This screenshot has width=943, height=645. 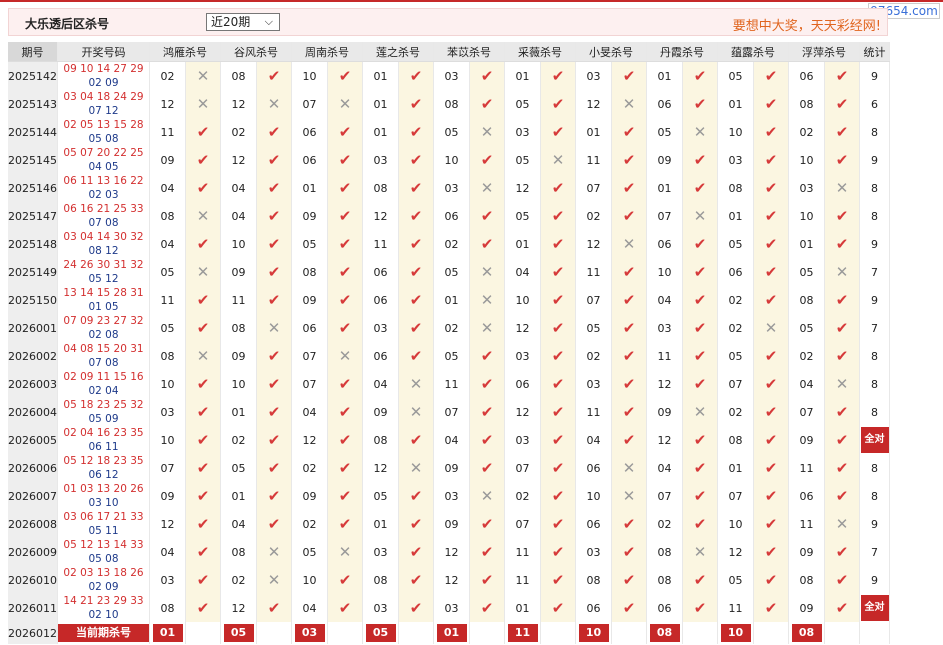 I want to click on kill-number: 03, so click(x=451, y=608).